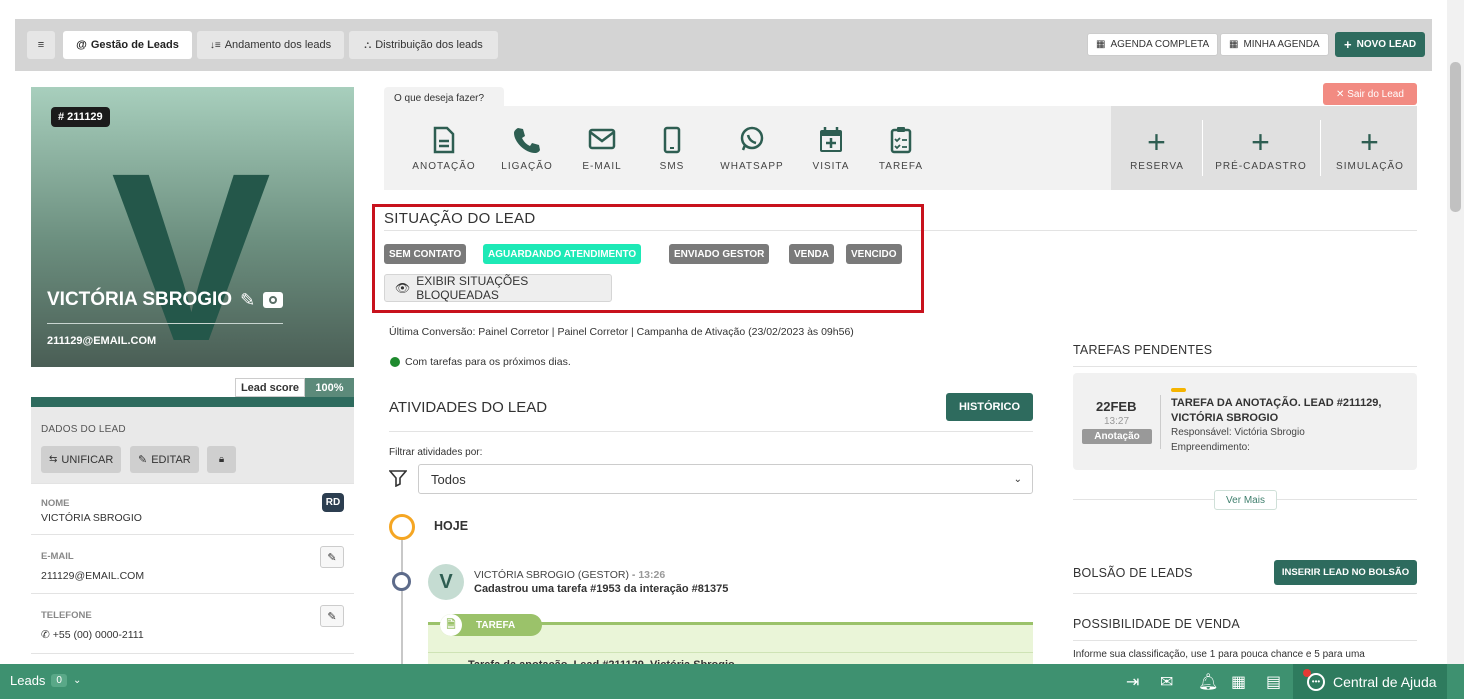 The height and width of the screenshot is (699, 1464). What do you see at coordinates (831, 149) in the screenshot?
I see `action-visita: VISITA` at bounding box center [831, 149].